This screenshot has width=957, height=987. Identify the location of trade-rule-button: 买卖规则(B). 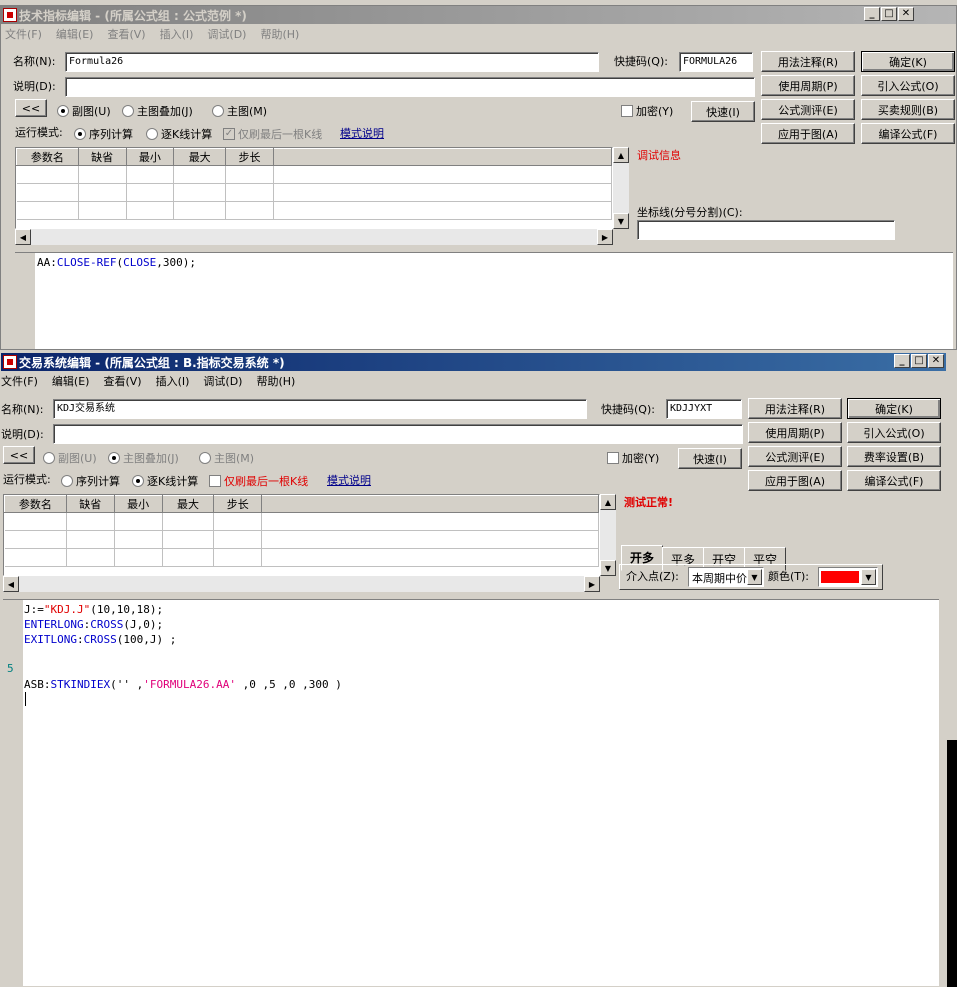
(908, 109).